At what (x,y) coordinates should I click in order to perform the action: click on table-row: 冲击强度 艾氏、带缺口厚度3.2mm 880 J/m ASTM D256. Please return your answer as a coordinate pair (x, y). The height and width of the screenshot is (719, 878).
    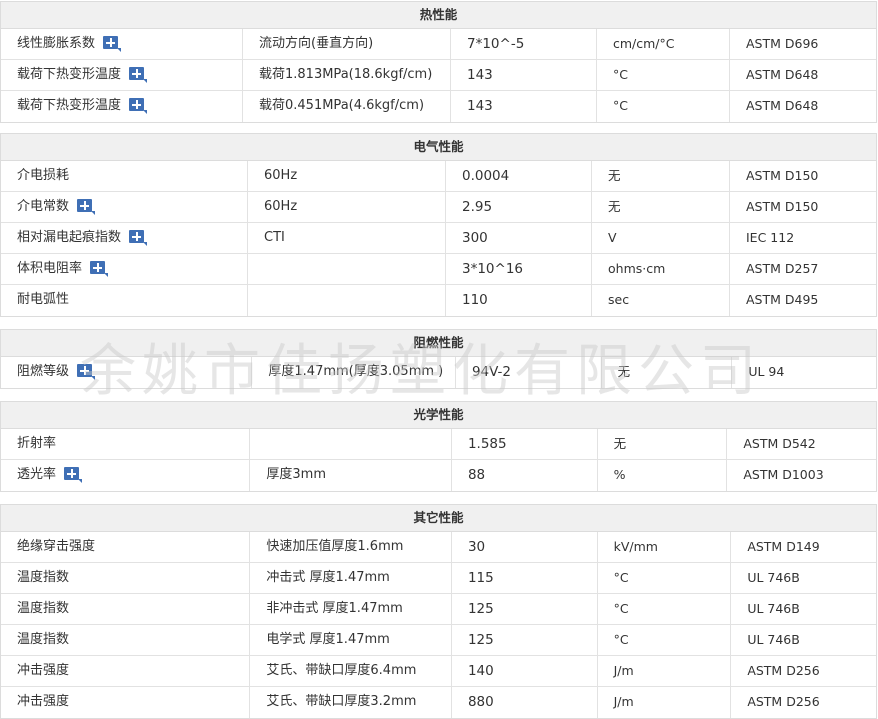
    Looking at the image, I should click on (438, 702).